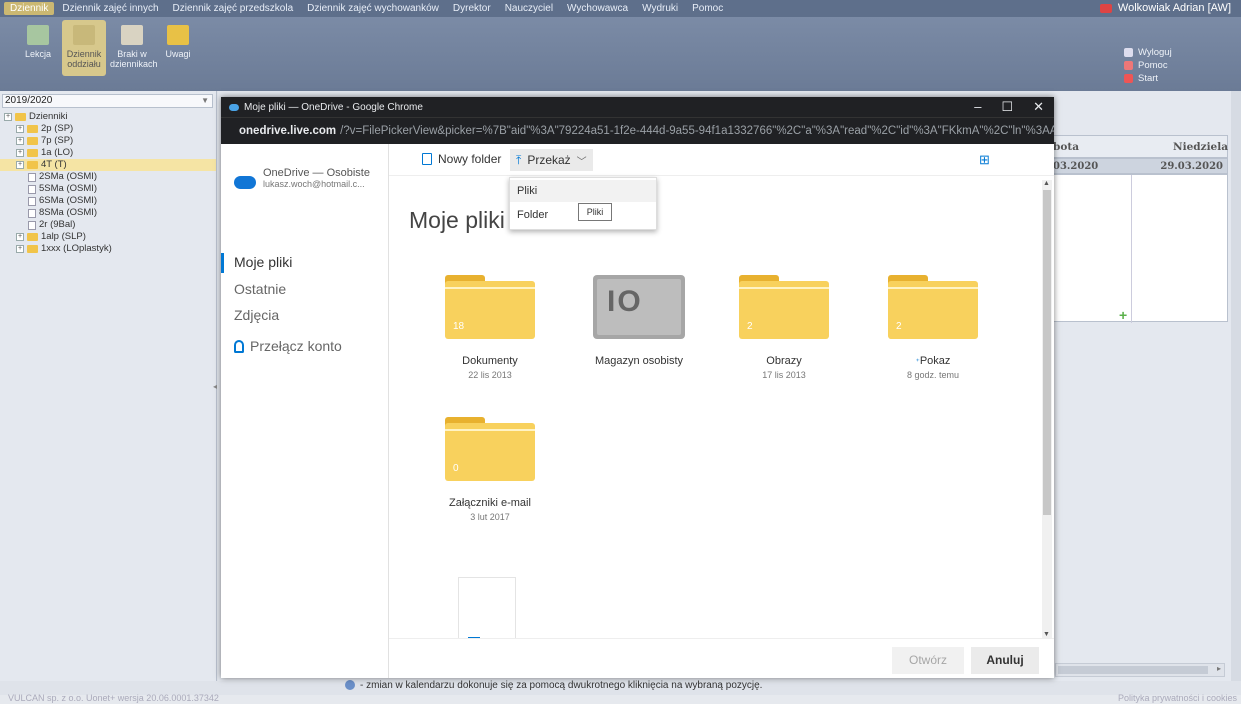 This screenshot has width=1241, height=704. I want to click on folder-date: 22 lis 2013, so click(490, 375).